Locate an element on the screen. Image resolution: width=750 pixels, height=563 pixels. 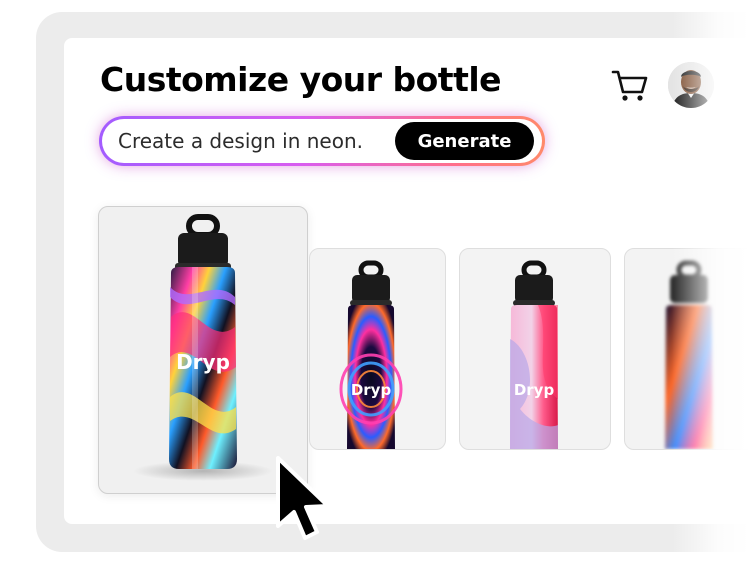
cursor-arrow-icon is located at coordinates (303, 498).